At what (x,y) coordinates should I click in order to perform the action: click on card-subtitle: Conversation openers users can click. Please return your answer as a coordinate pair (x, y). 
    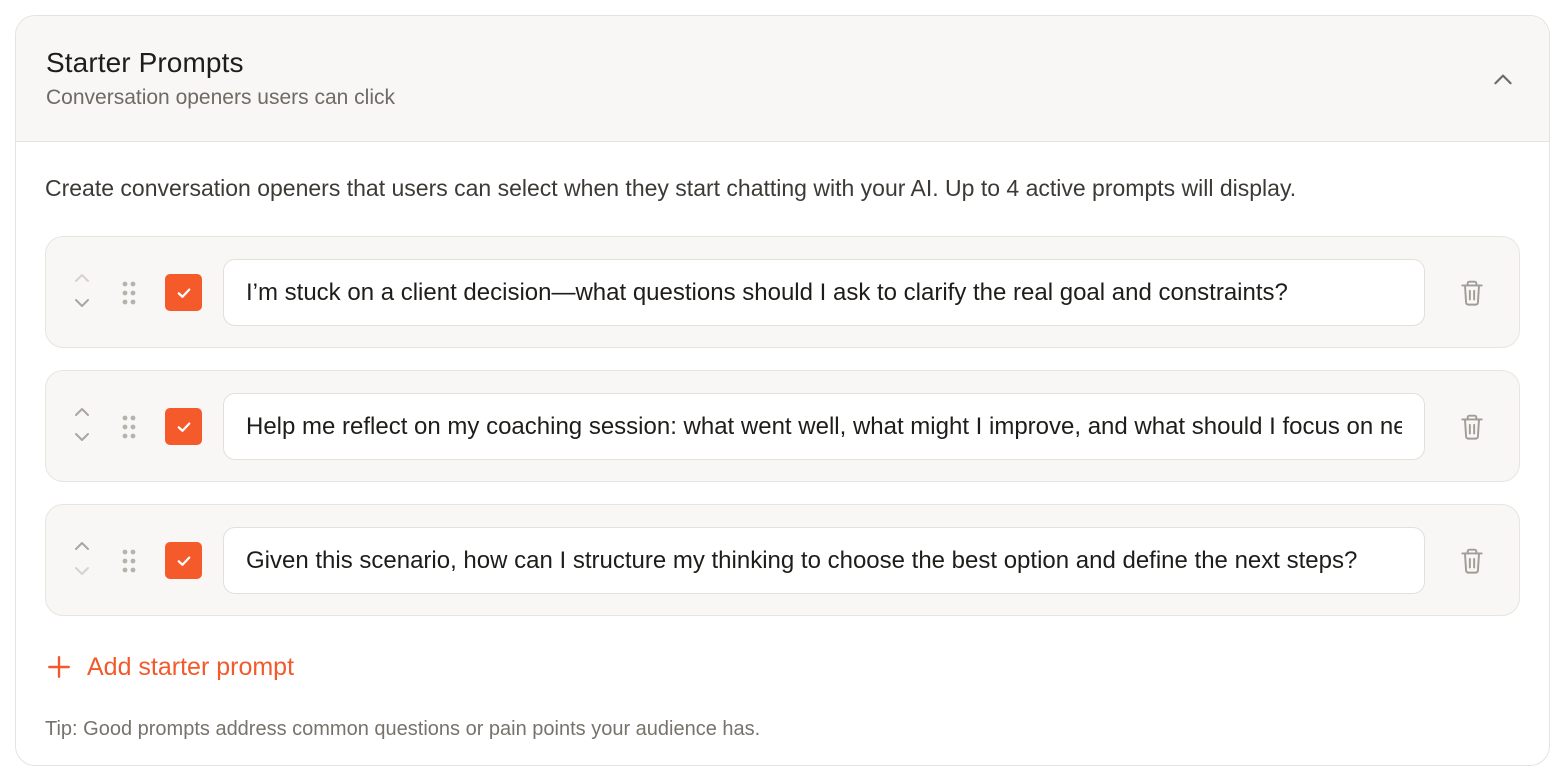
    Looking at the image, I should click on (221, 97).